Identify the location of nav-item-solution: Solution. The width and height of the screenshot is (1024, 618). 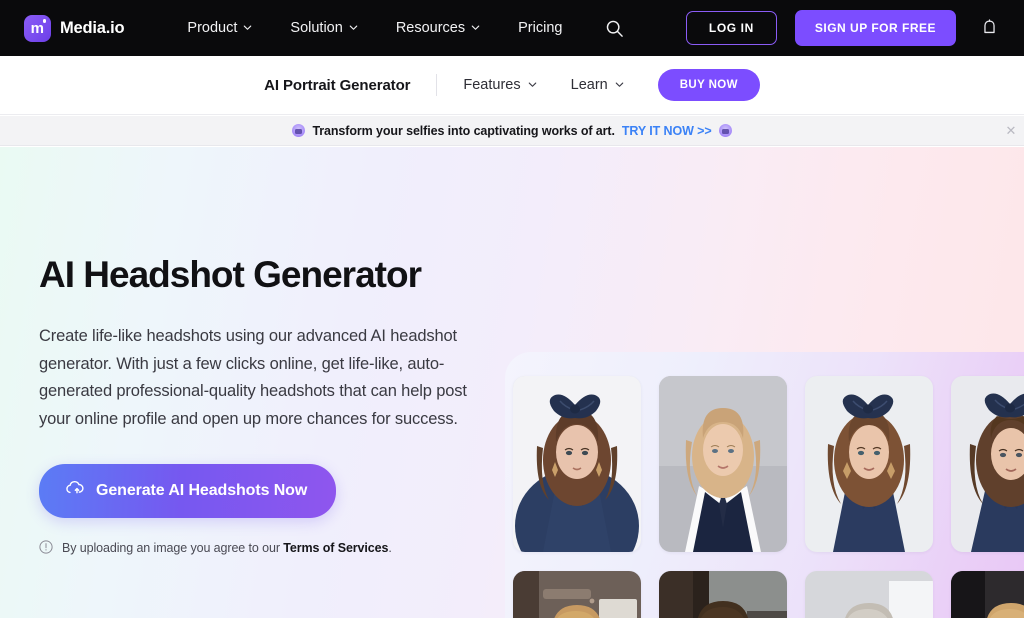
(323, 28).